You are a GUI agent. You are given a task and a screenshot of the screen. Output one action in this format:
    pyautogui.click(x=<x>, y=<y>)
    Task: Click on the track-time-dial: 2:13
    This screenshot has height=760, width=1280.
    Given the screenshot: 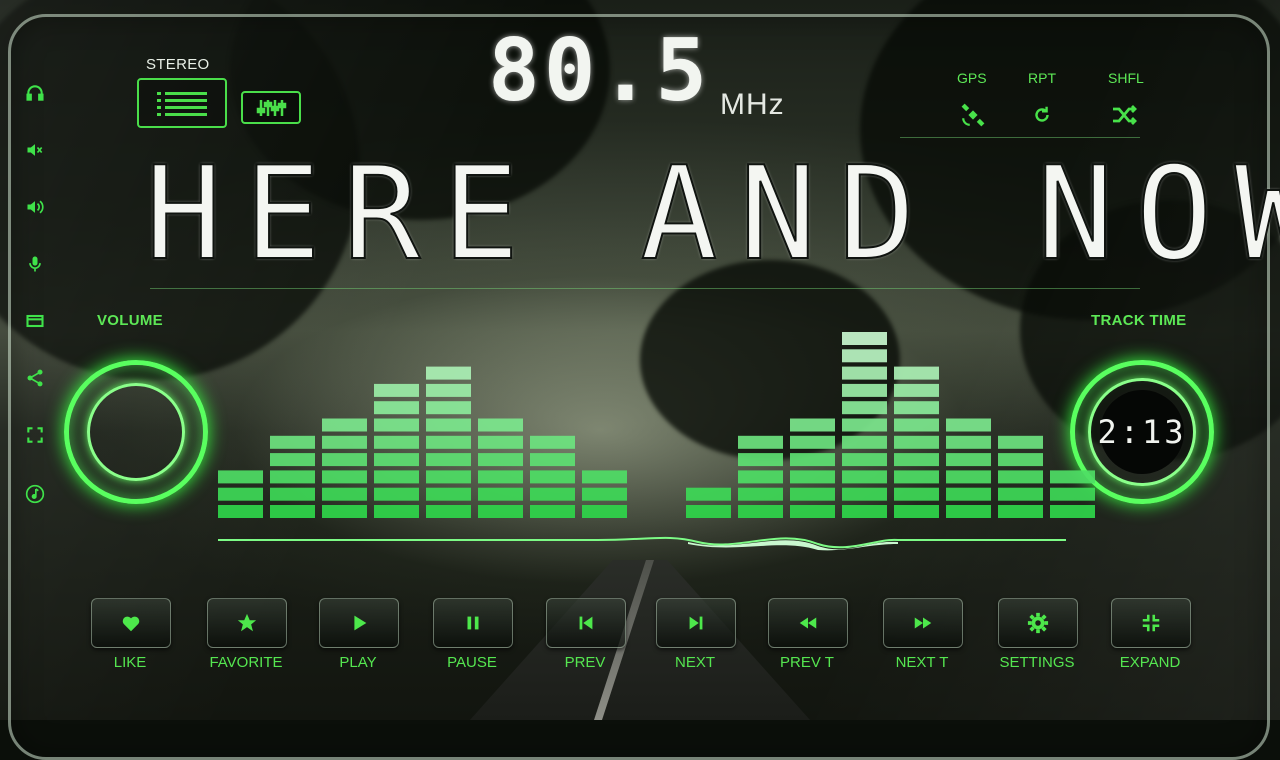 What is the action you would take?
    pyautogui.click(x=1142, y=432)
    